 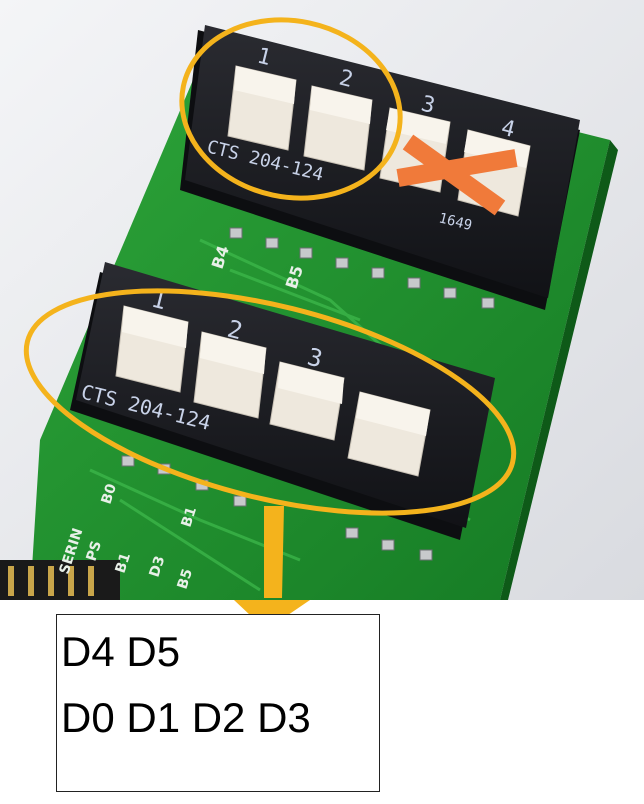 I want to click on label-line-2: D0 D1 D2 D3, so click(x=186, y=717).